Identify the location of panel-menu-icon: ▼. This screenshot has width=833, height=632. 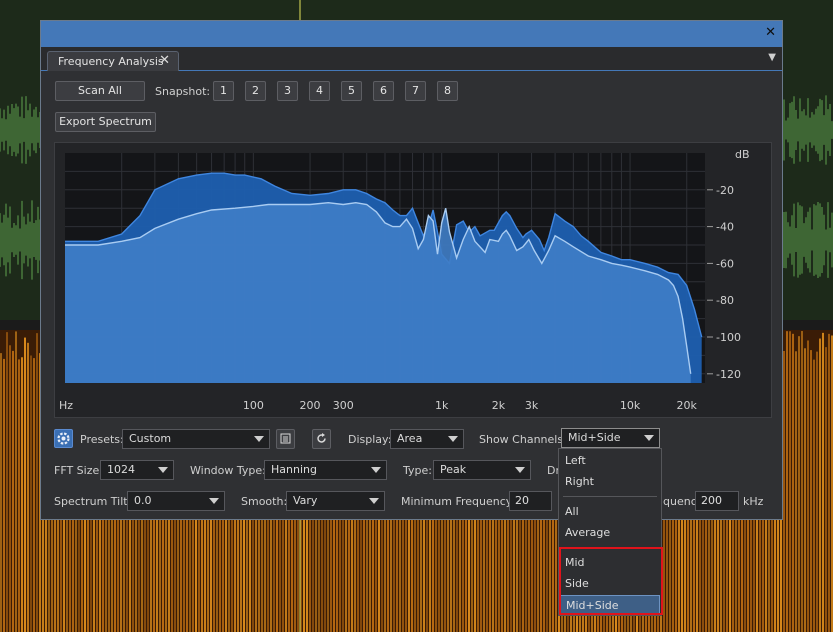
(772, 57).